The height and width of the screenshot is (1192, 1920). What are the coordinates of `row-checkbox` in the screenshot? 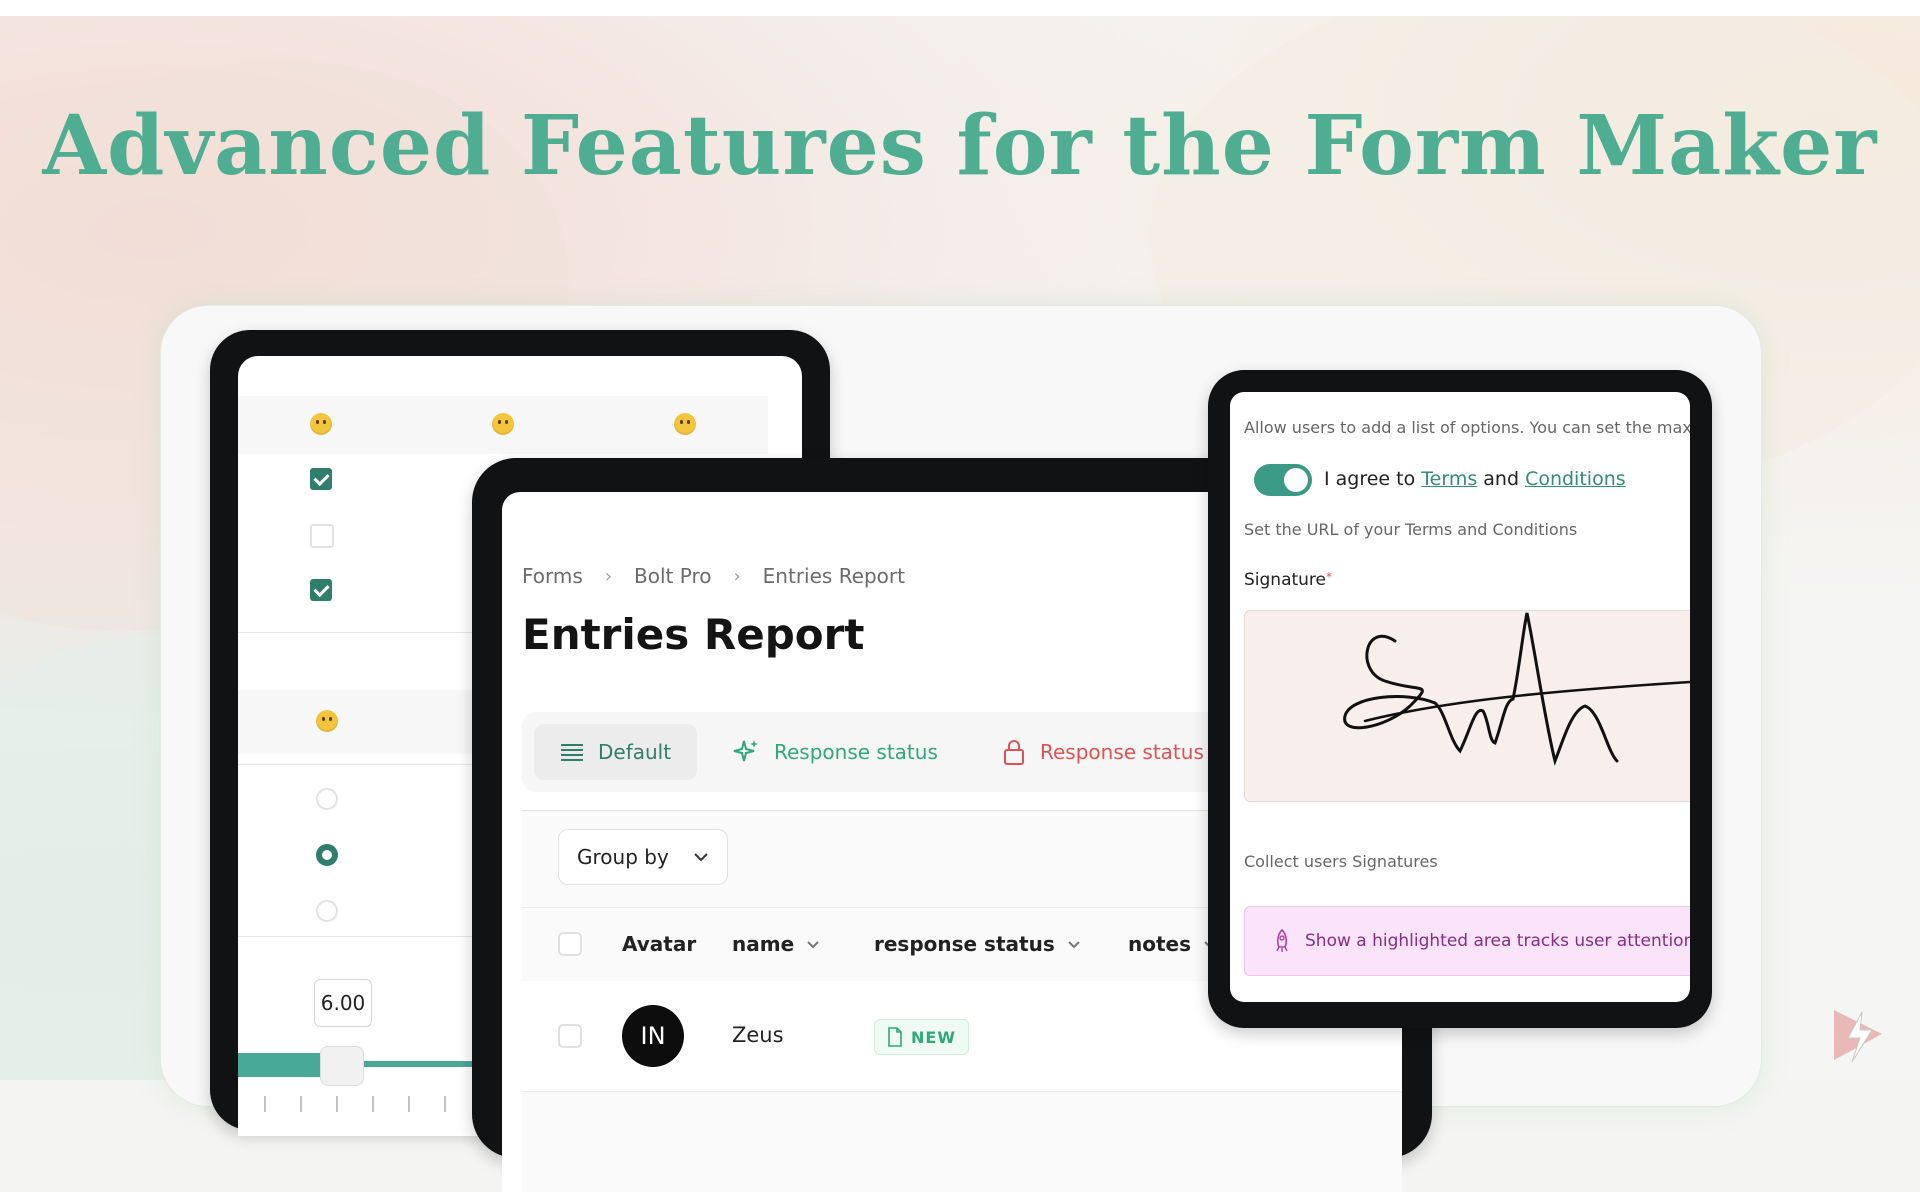 It's located at (570, 1036).